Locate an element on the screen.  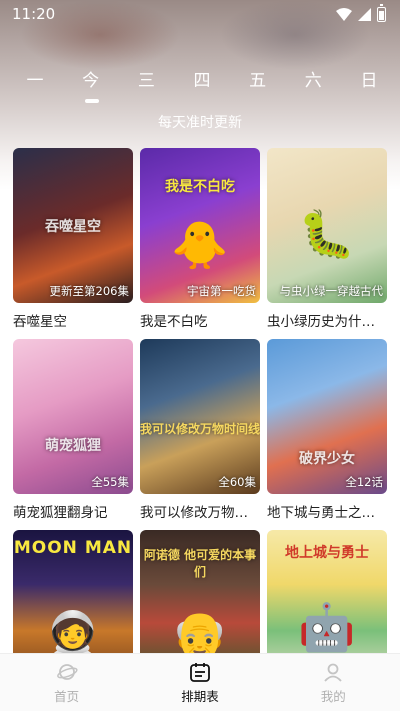
tab-thursday: 四 is located at coordinates (202, 86).